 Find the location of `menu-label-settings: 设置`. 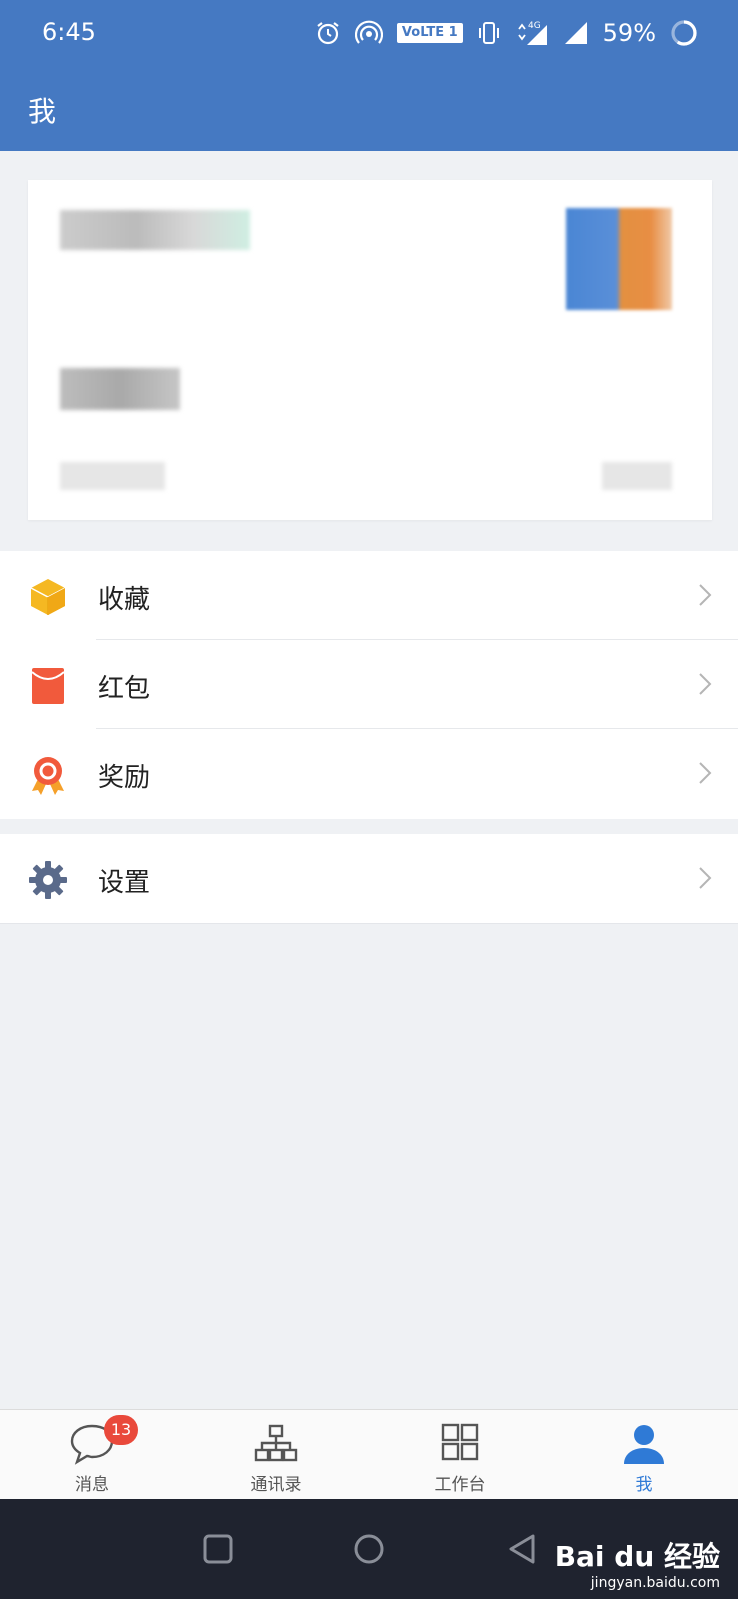

menu-label-settings: 设置 is located at coordinates (124, 883).